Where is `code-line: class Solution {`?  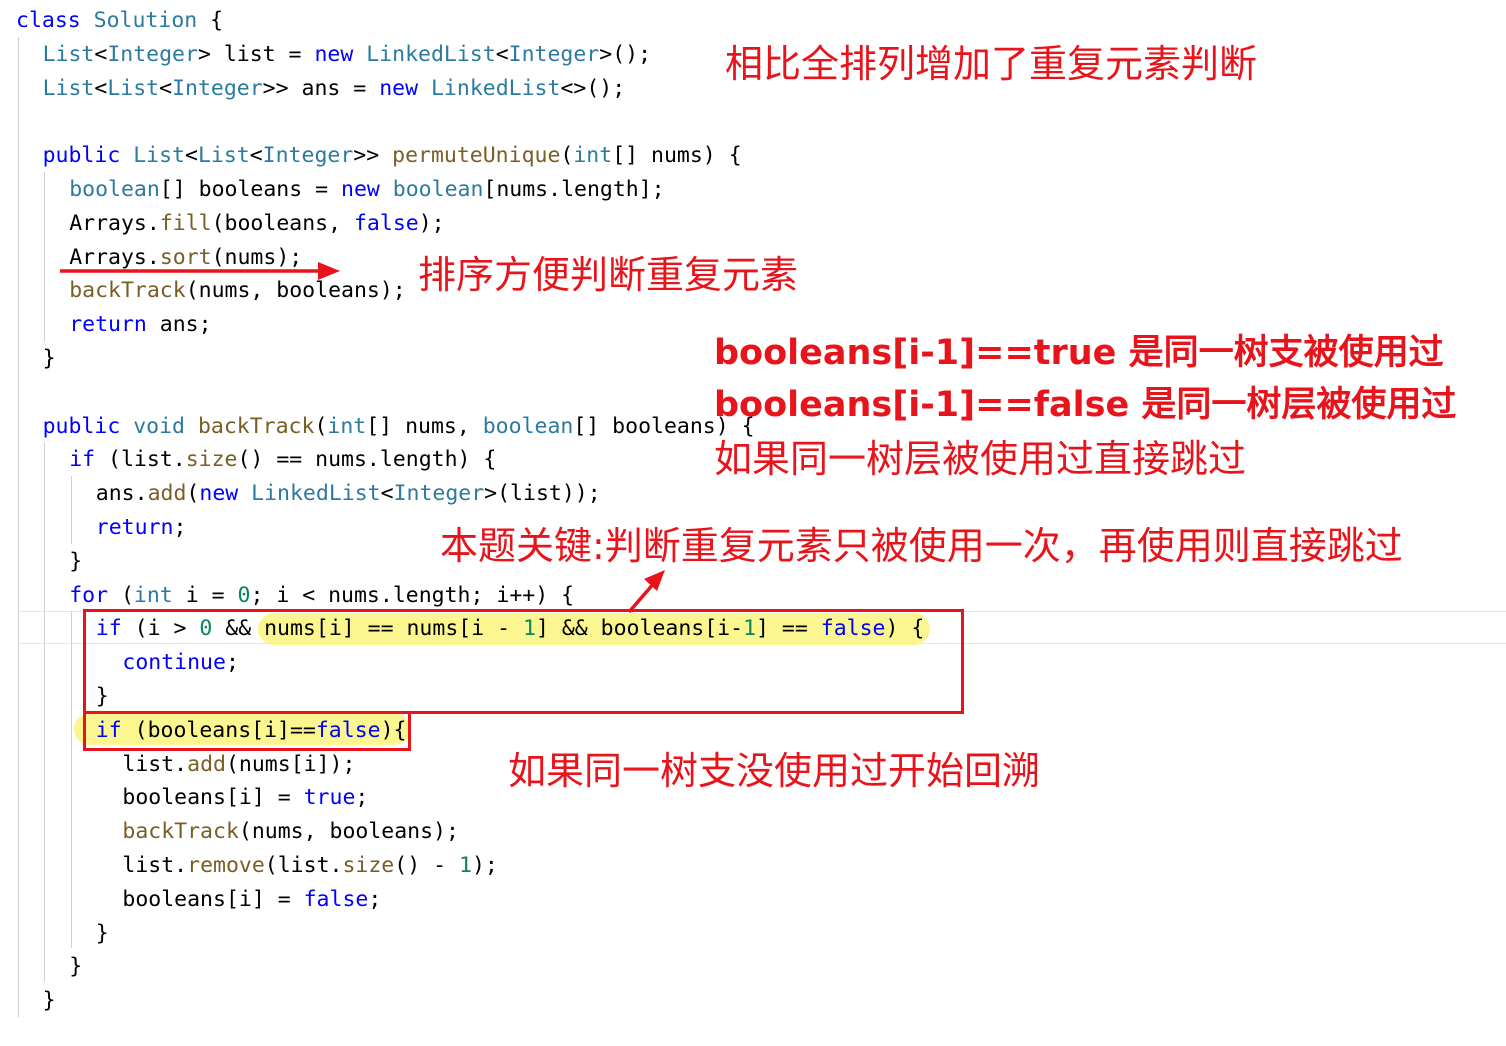 code-line: class Solution { is located at coordinates (119, 21).